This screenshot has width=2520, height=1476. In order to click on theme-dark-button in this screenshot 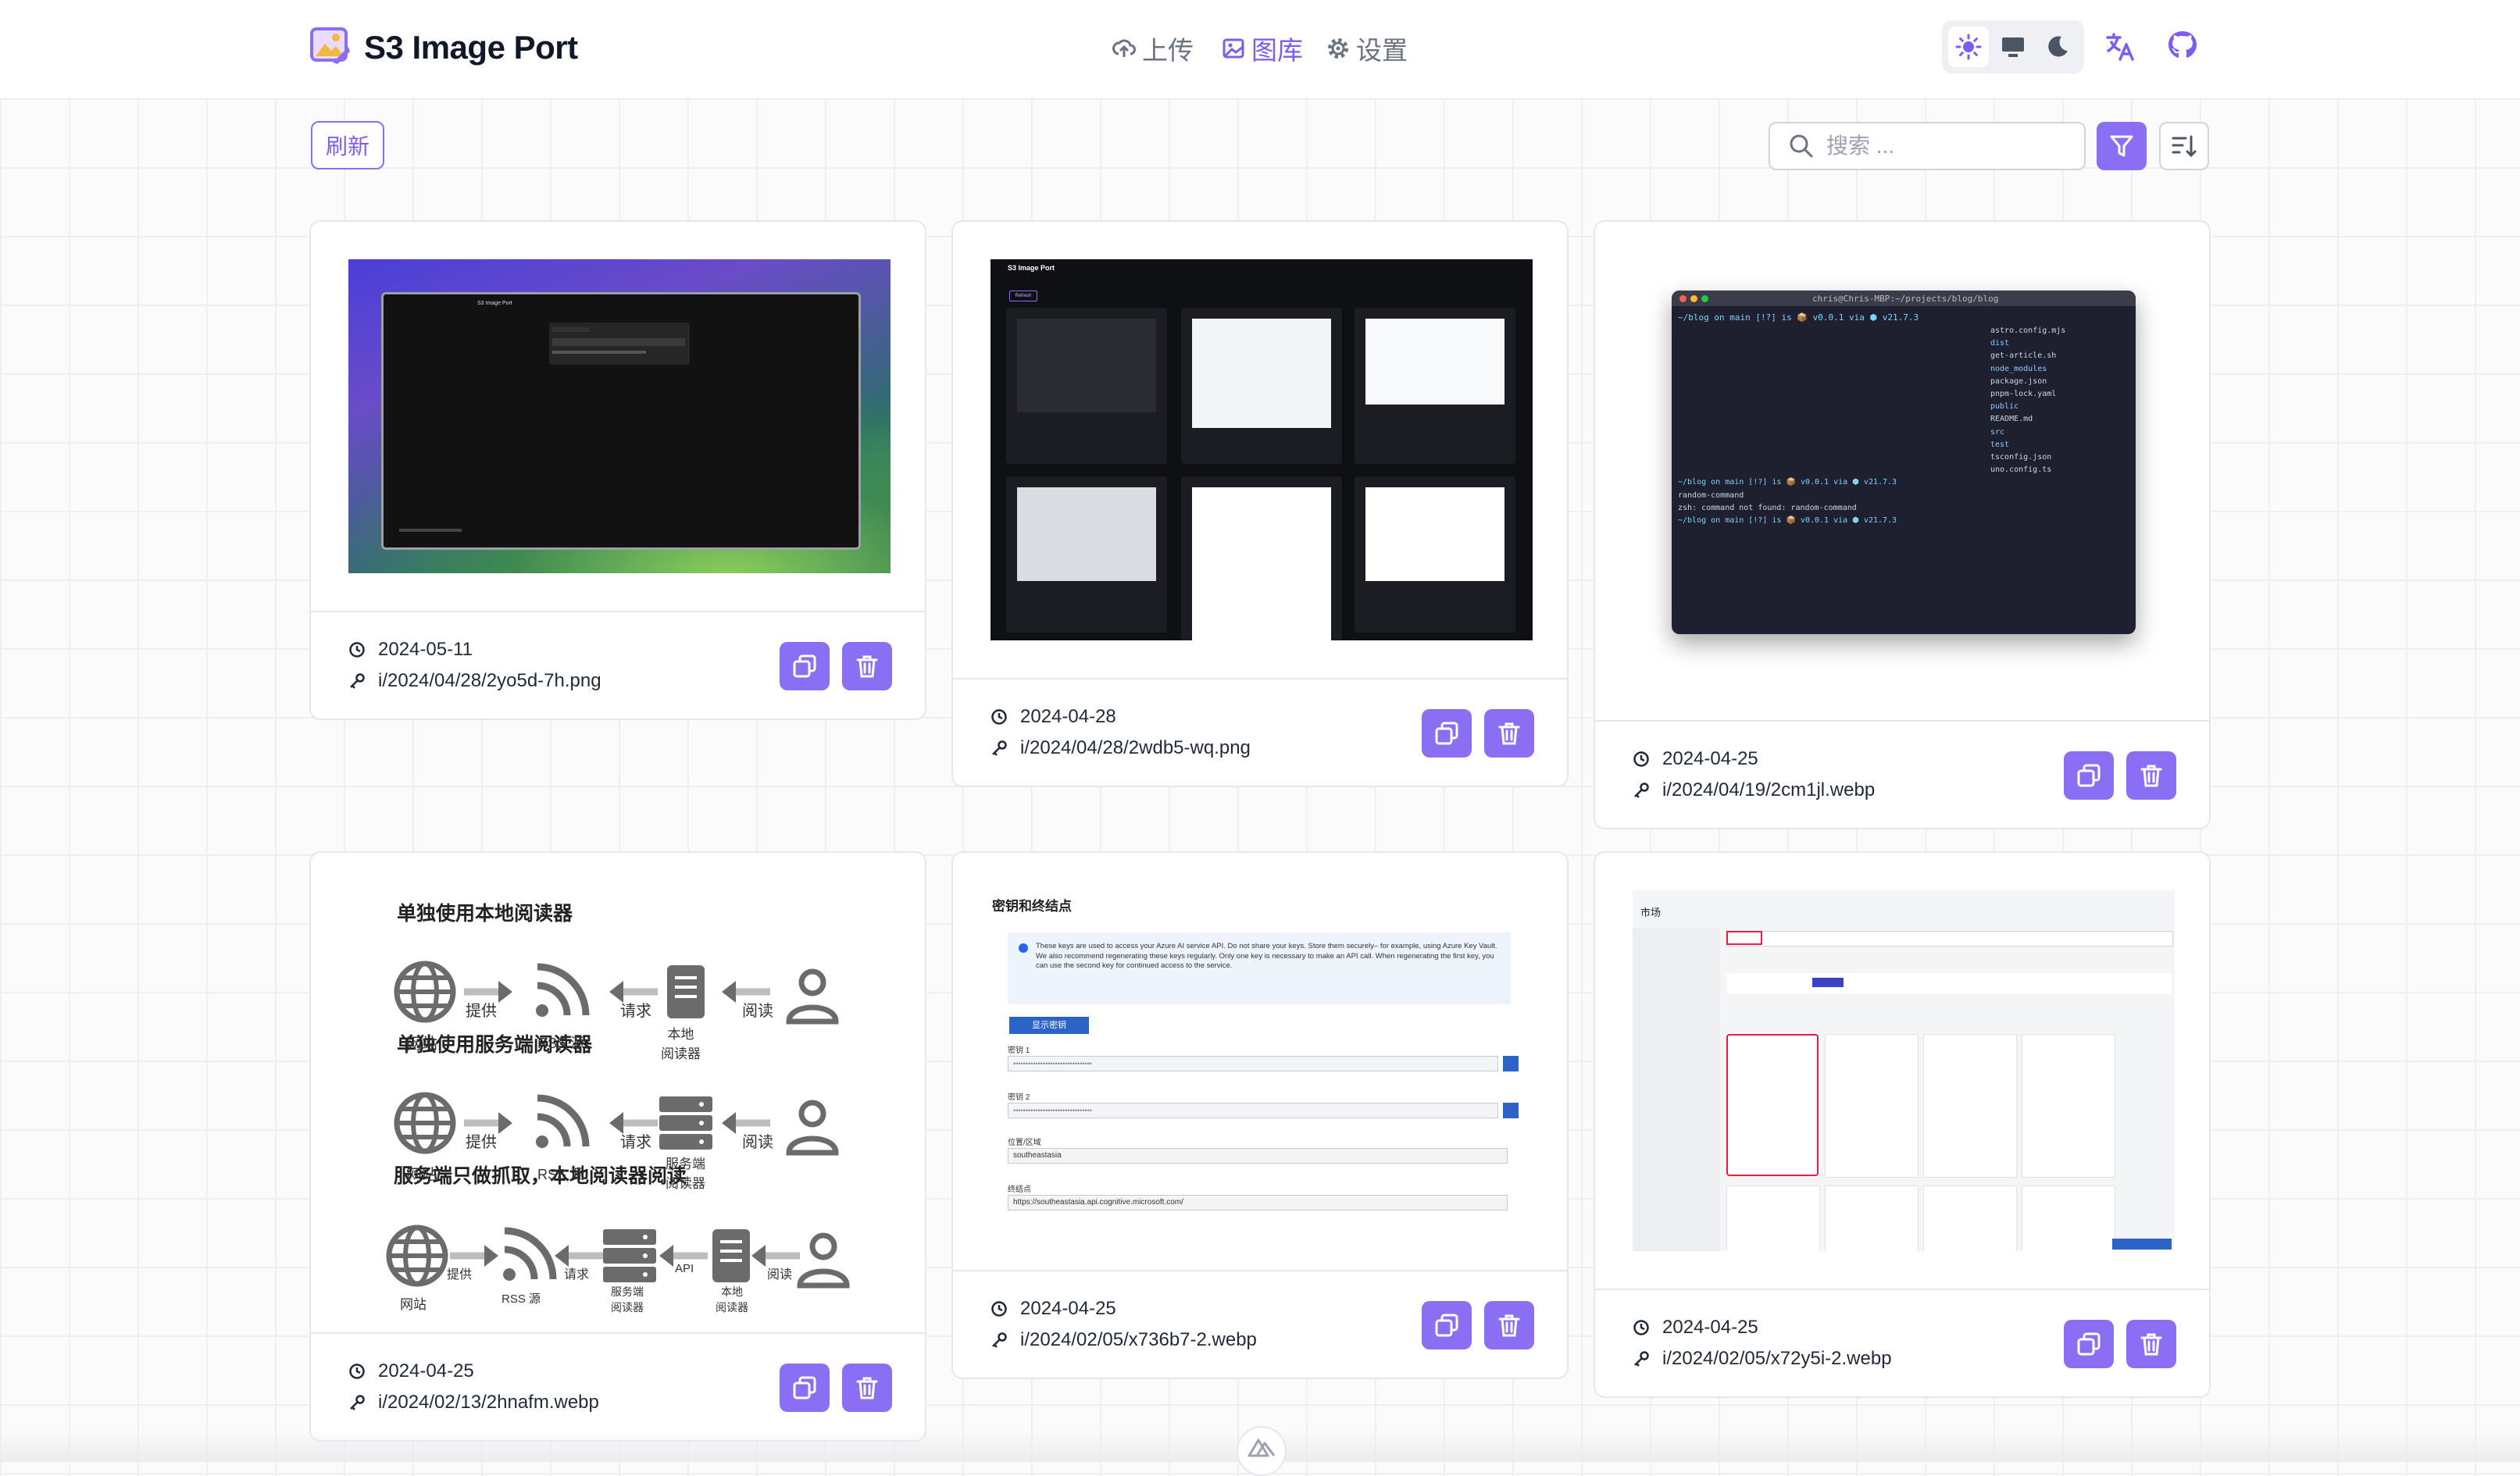, I will do `click(2057, 47)`.